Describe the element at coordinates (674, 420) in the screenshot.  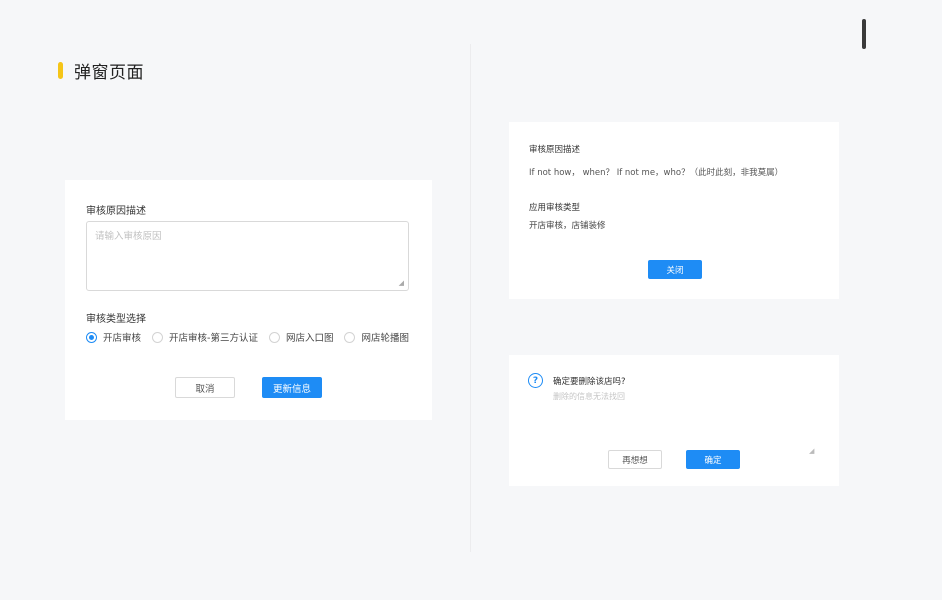
I see `delete-confirm-modal: ? 确定要删除该店吗? 删除的信息无法找回 再想想 确定 ◢` at that location.